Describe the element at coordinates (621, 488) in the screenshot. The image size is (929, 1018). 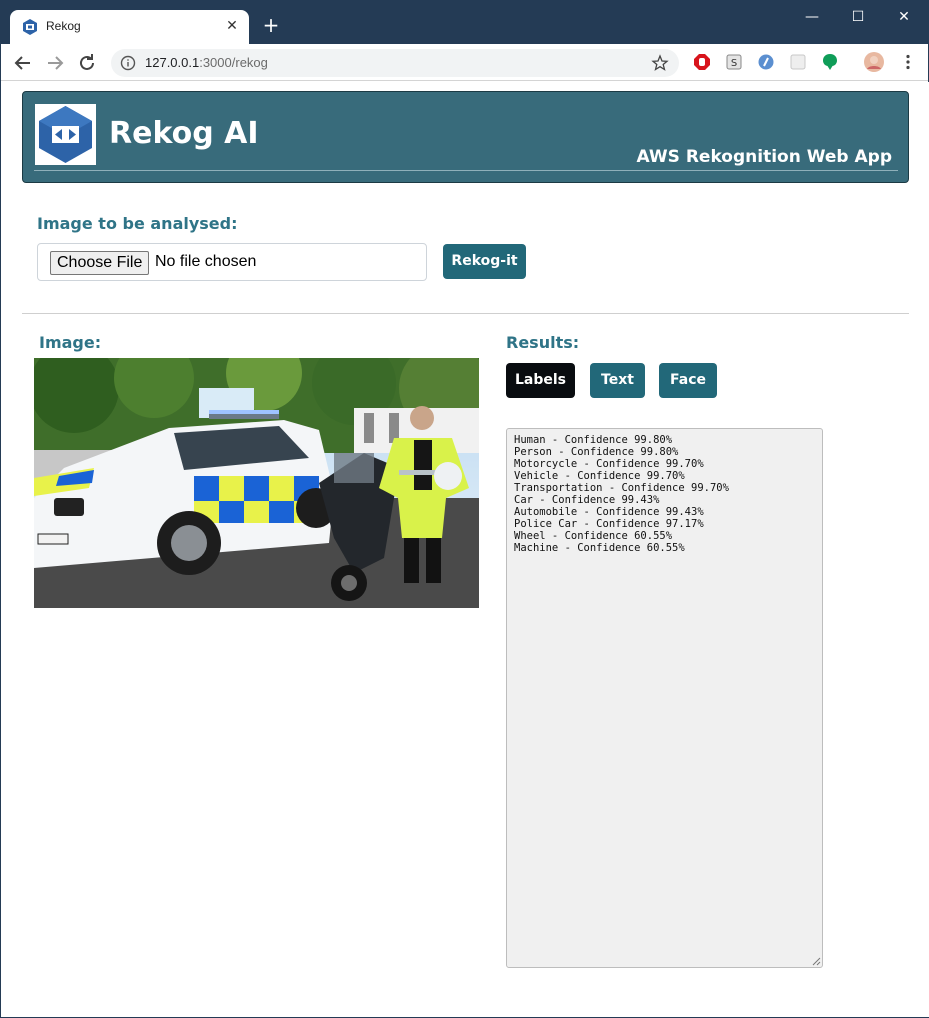
I see `result-line: Transportation - Confidence 99.70%` at that location.